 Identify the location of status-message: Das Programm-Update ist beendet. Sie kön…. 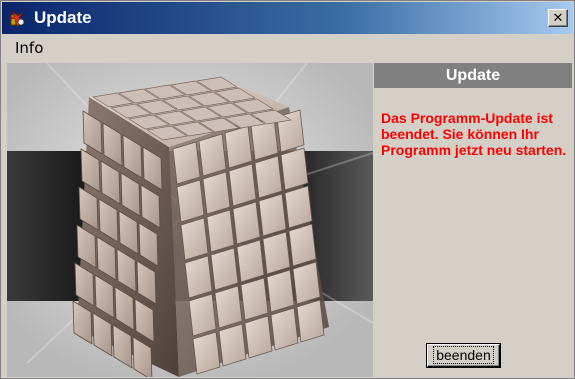
(474, 134).